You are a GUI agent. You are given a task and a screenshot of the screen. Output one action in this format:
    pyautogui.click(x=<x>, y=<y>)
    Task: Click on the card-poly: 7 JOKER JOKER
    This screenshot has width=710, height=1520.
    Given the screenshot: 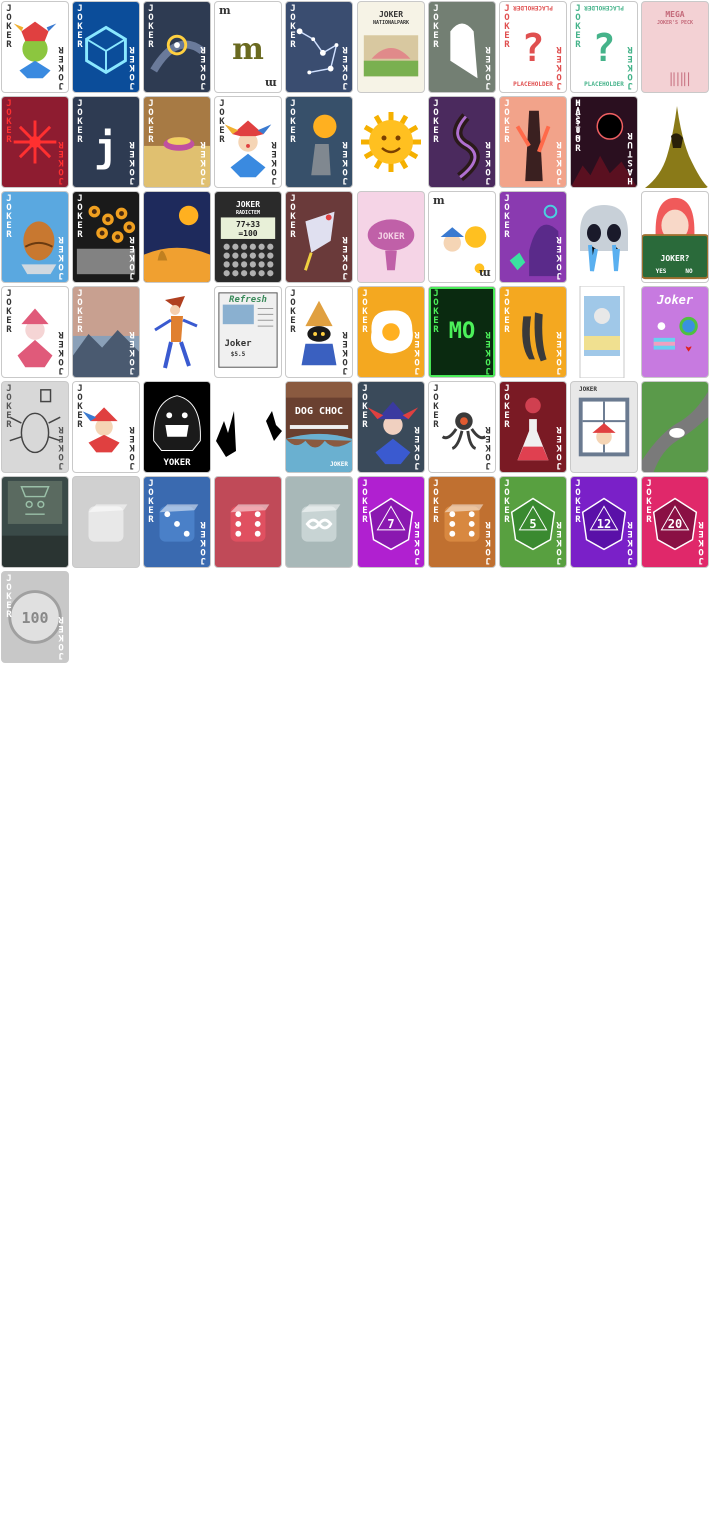 What is the action you would take?
    pyautogui.click(x=391, y=522)
    